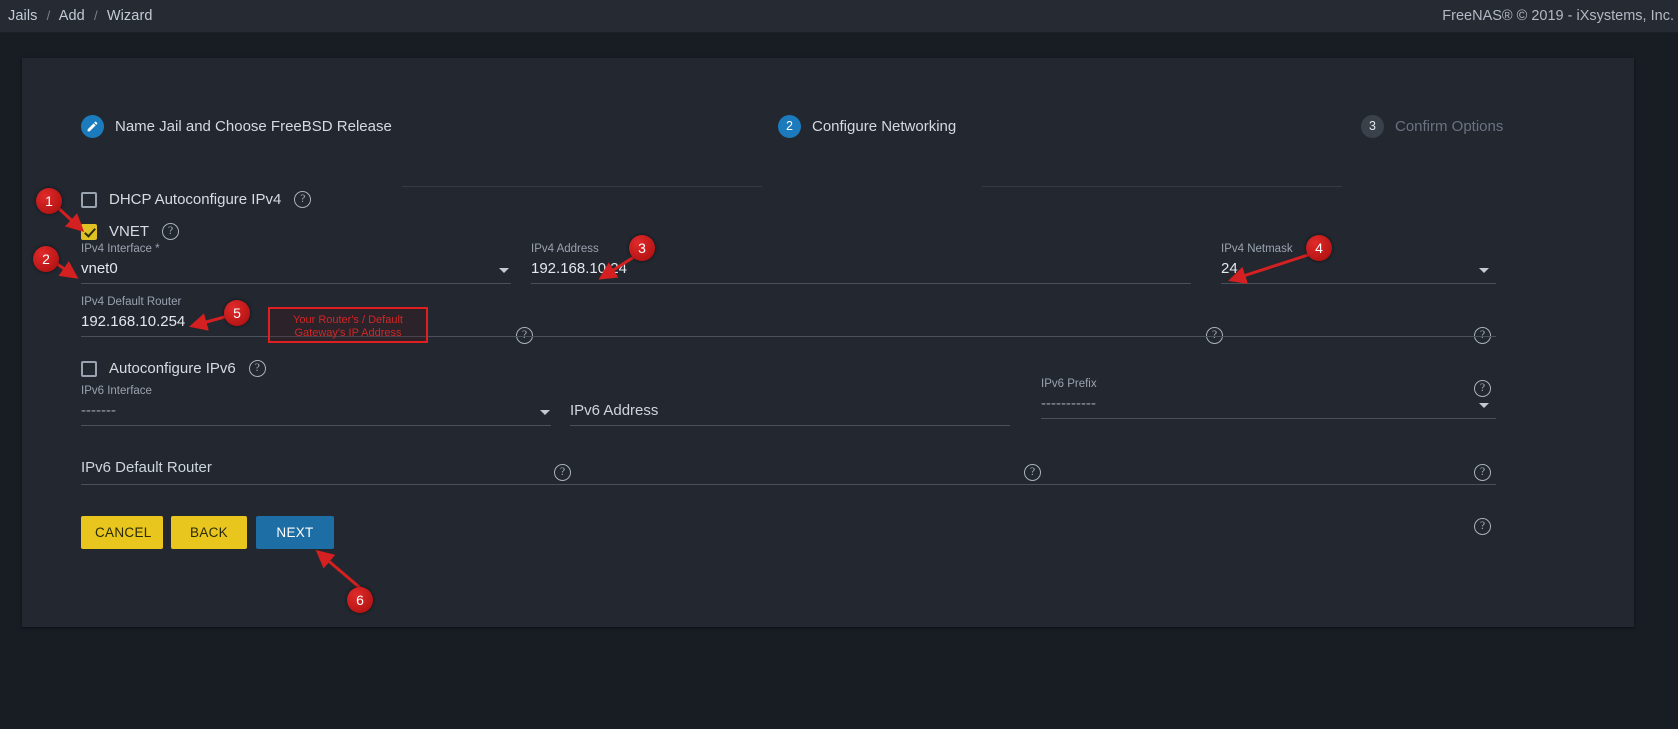 This screenshot has height=729, width=1678. What do you see at coordinates (565, 249) in the screenshot?
I see `ipv4-address-label: IPv4 Address` at bounding box center [565, 249].